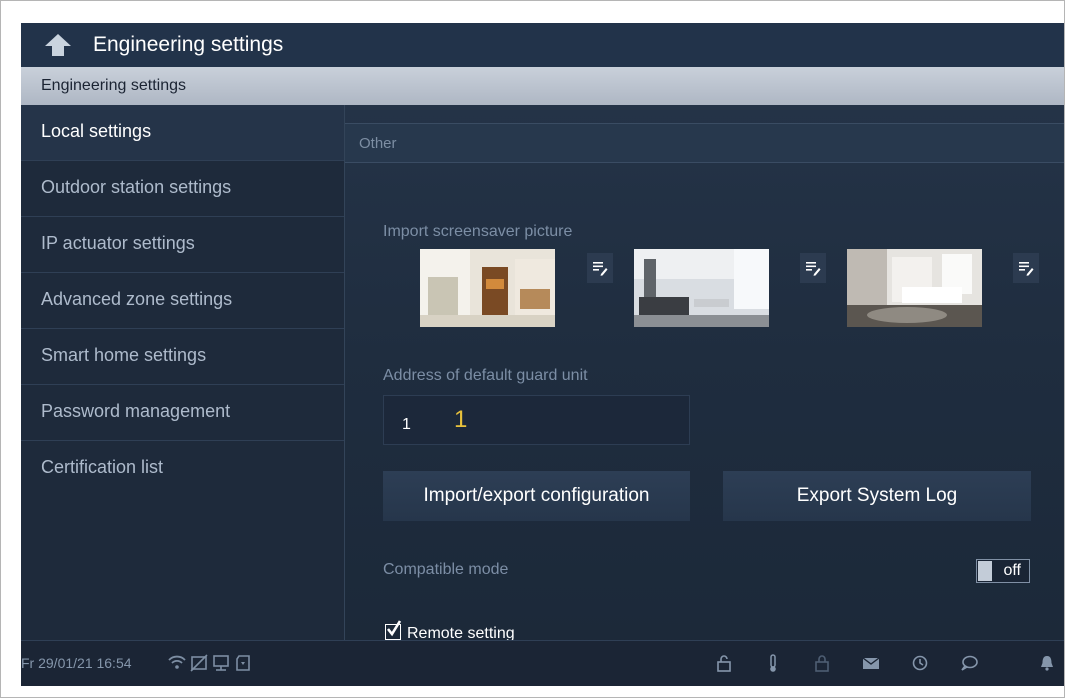 Image resolution: width=1065 pixels, height=698 pixels. What do you see at coordinates (182, 469) in the screenshot?
I see `sidebar-item-certification-list: Certification list` at bounding box center [182, 469].